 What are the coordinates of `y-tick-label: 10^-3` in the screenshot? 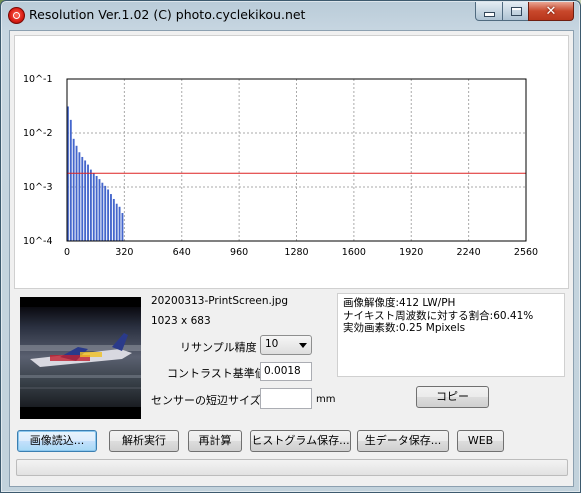 It's located at (38, 187).